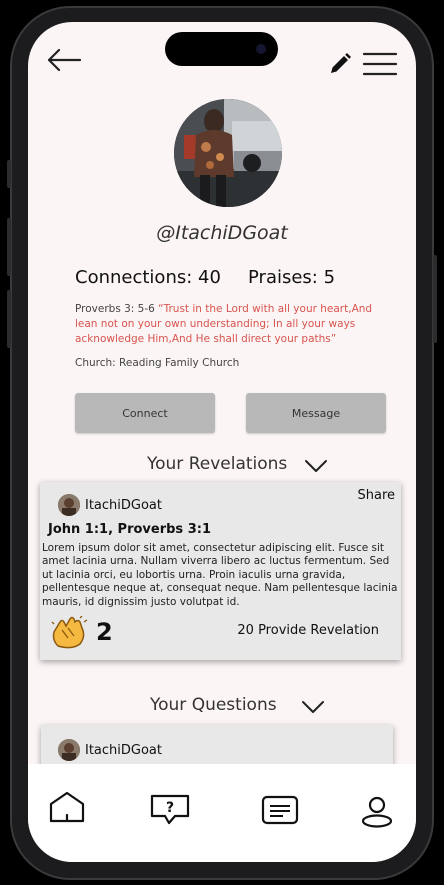 The height and width of the screenshot is (885, 444). What do you see at coordinates (129, 529) in the screenshot?
I see `scripture-references: John 1:1, Proverbs 3:1` at bounding box center [129, 529].